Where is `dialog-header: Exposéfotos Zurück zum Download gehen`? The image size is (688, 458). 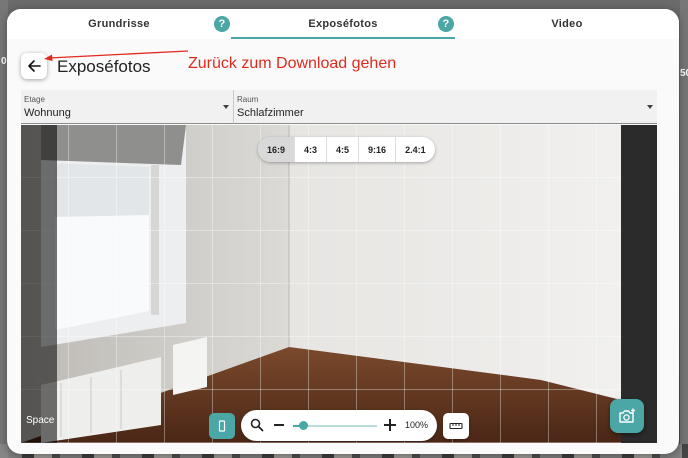 dialog-header: Exposéfotos Zurück zum Download gehen is located at coordinates (343, 64).